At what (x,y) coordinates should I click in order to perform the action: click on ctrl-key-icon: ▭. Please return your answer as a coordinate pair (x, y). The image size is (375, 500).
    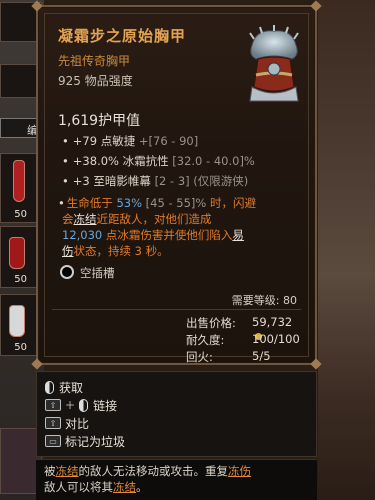
    Looking at the image, I should click on (53, 441).